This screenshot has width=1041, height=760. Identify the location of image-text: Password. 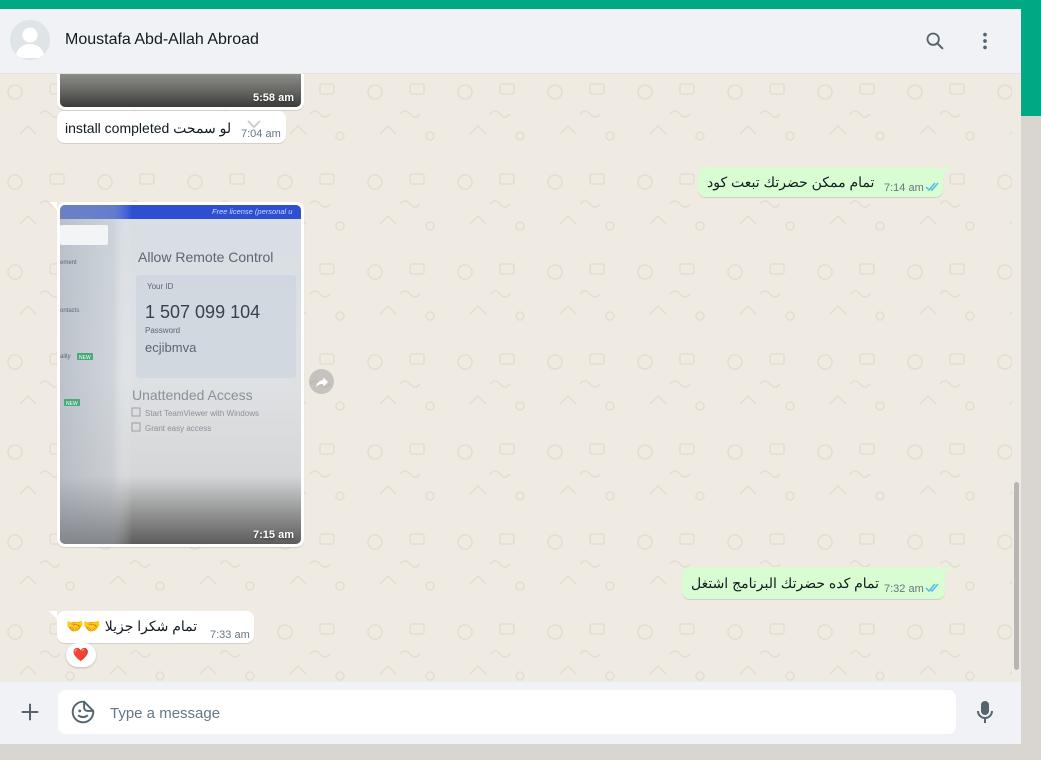
(162, 330).